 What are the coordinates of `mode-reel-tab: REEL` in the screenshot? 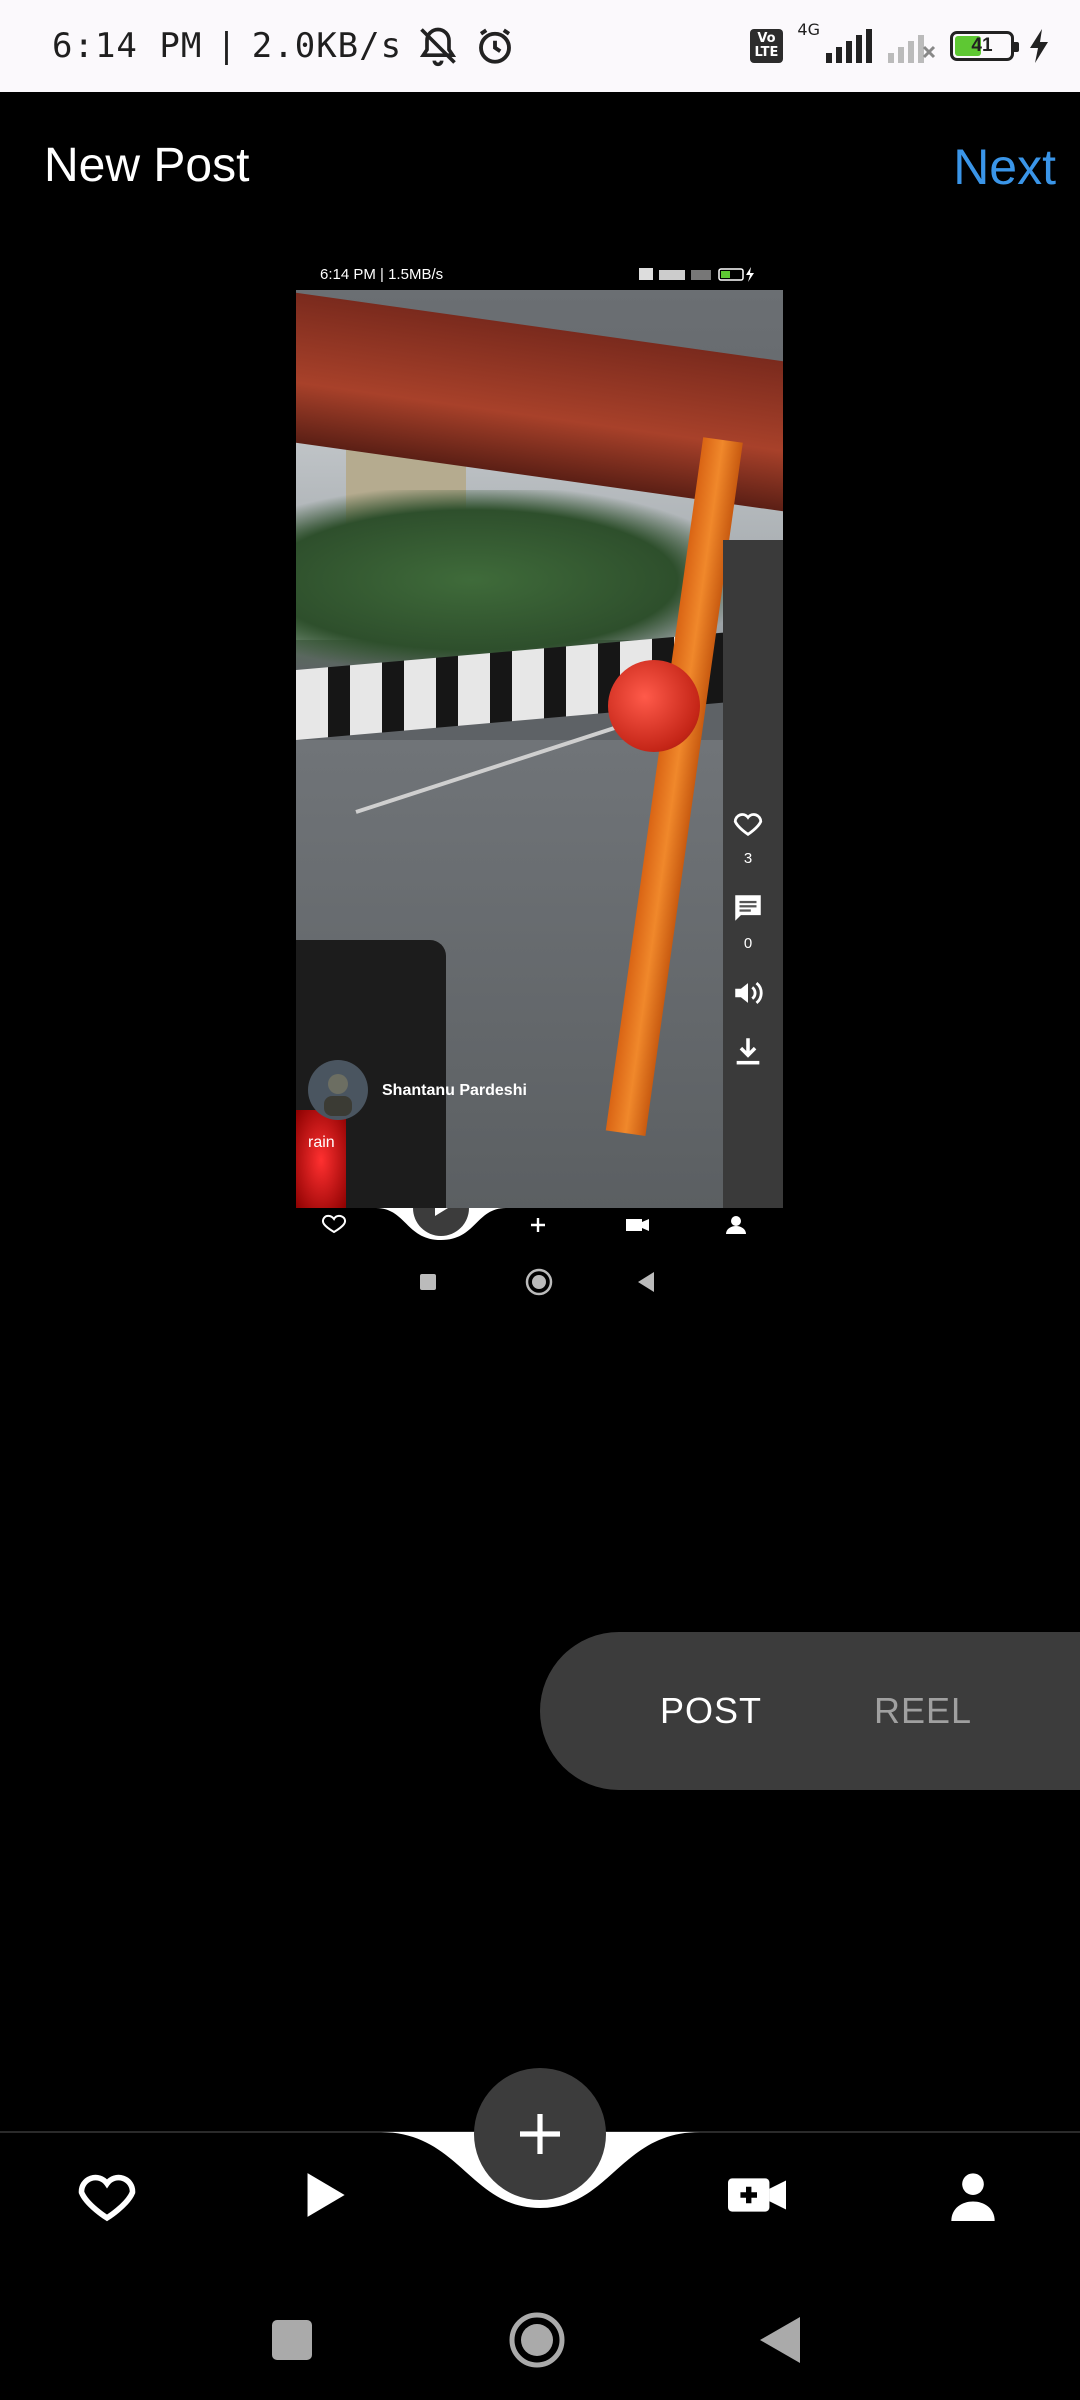 It's located at (923, 1711).